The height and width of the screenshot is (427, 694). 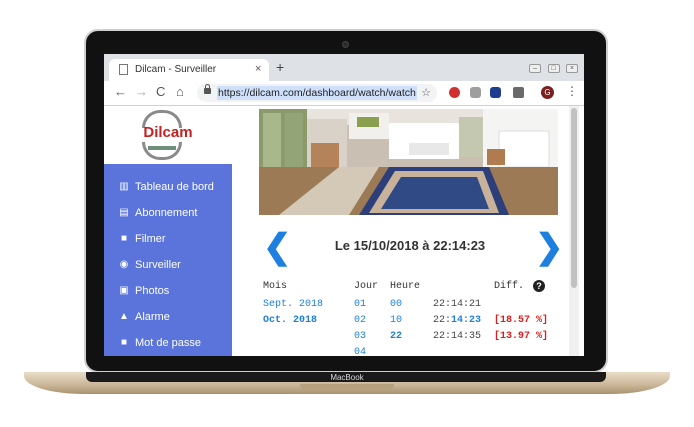 I want to click on lock-icon: ■, so click(x=124, y=342).